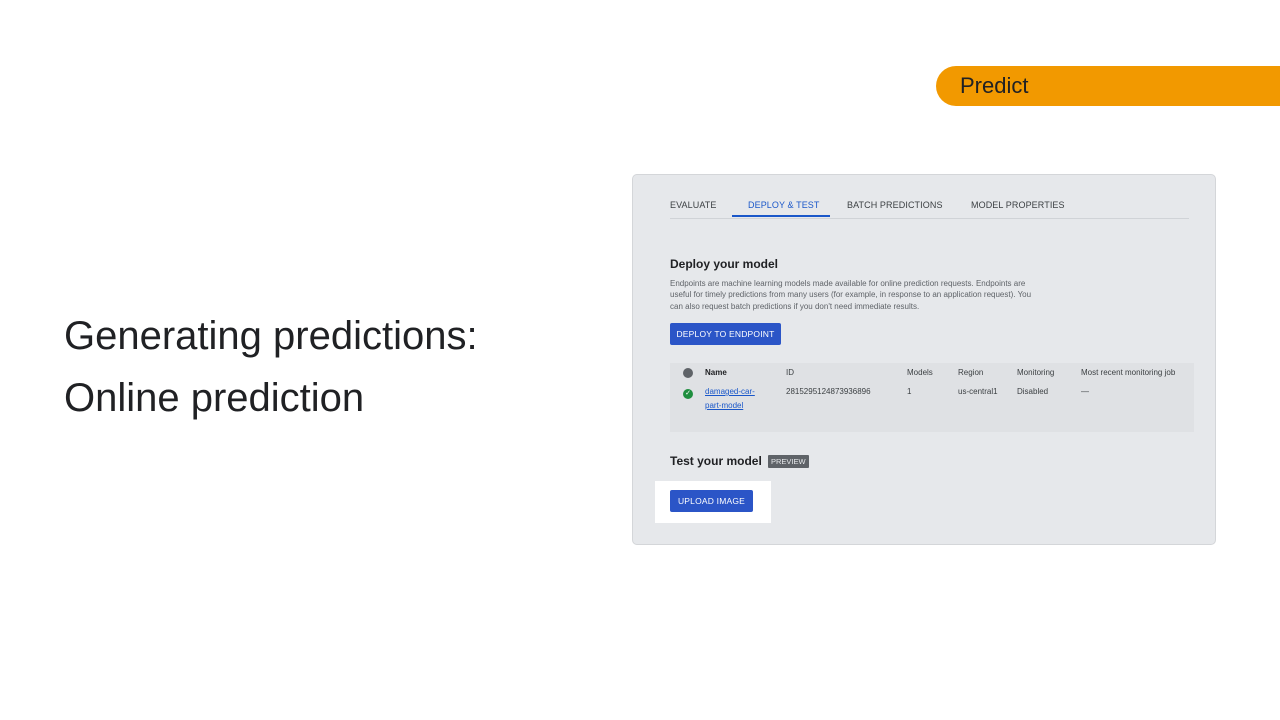 Image resolution: width=1280 pixels, height=720 pixels. I want to click on deploy-title: Deploy your model, so click(724, 264).